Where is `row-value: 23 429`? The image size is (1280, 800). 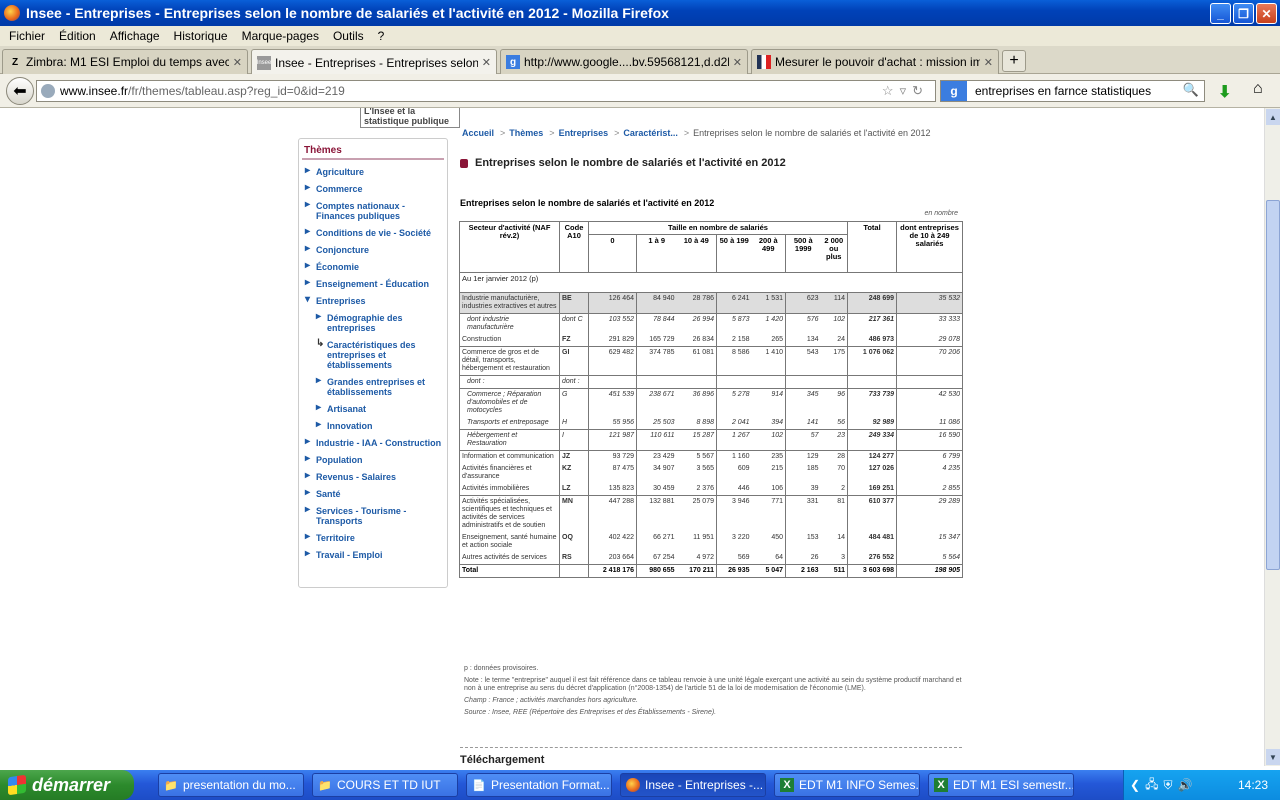
row-value: 23 429 is located at coordinates (656, 456).